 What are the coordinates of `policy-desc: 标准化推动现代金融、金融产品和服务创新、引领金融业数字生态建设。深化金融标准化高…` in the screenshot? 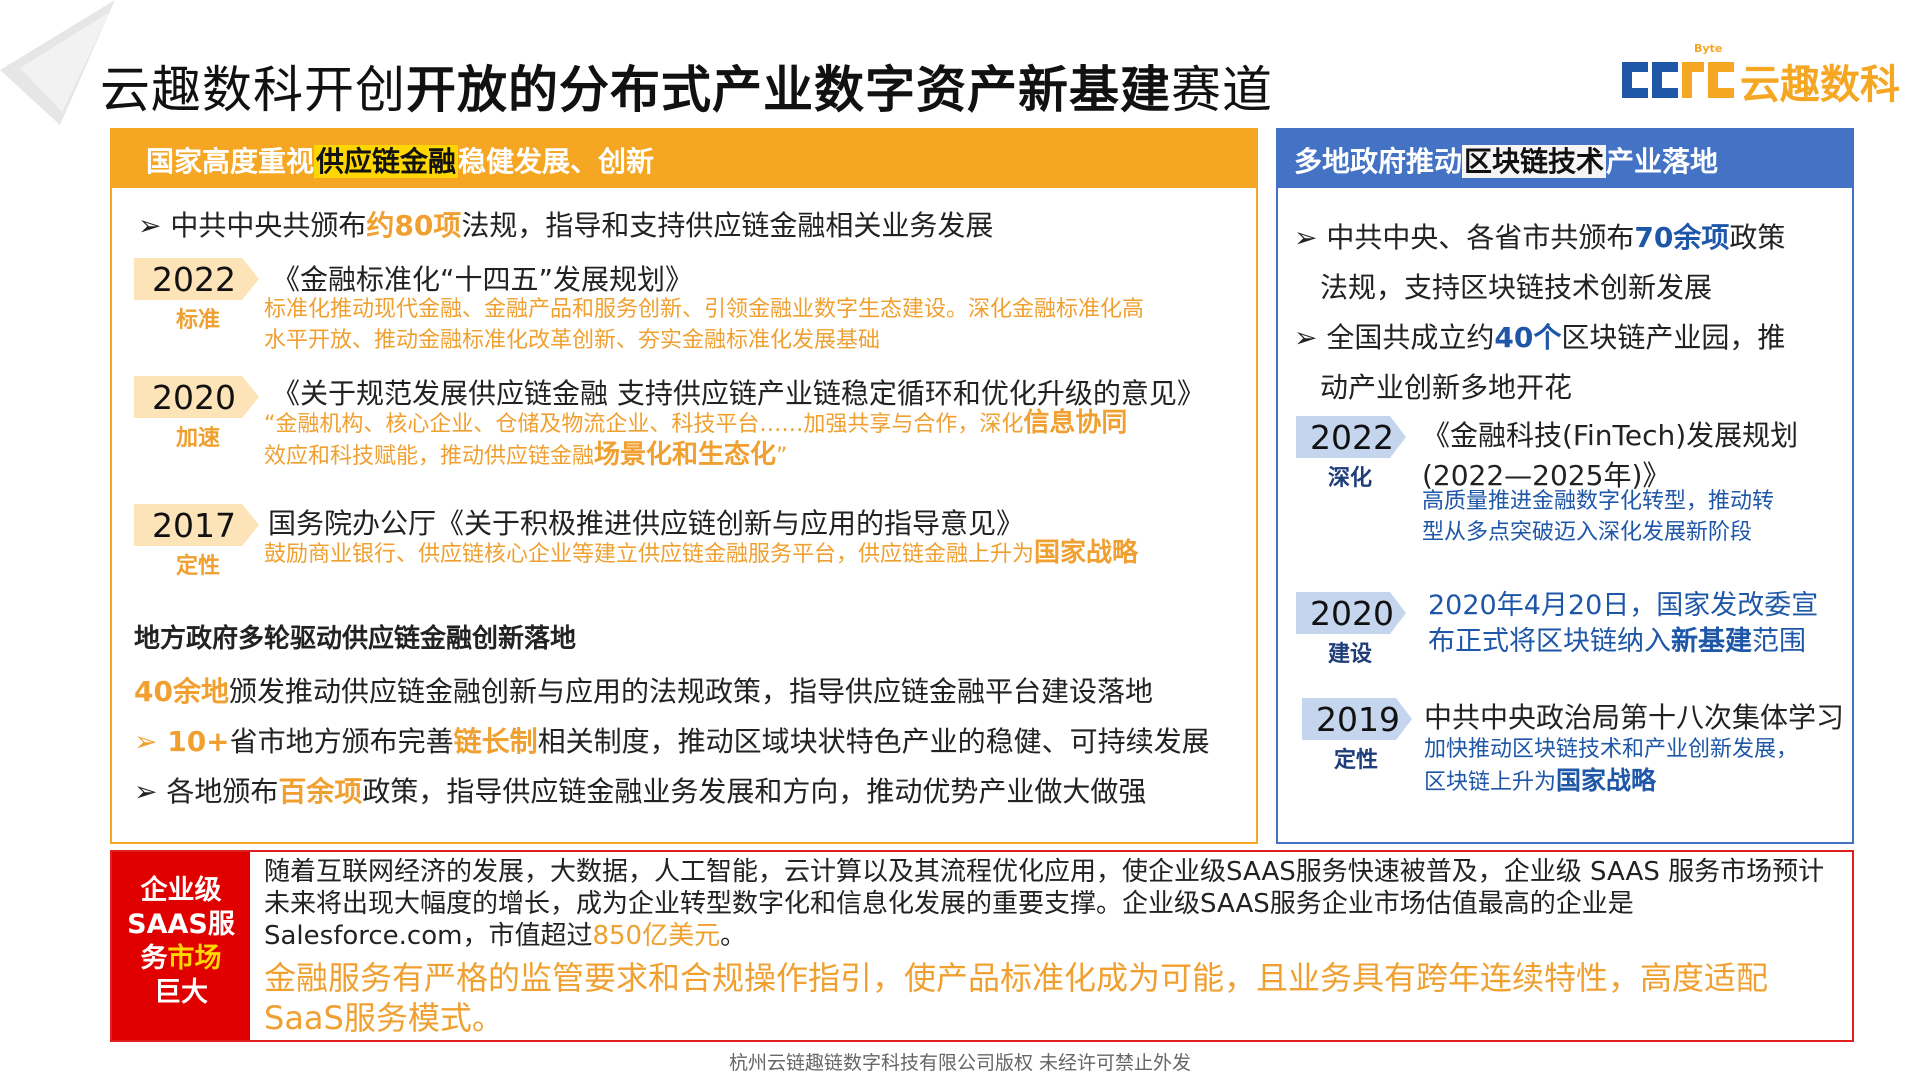 It's located at (704, 325).